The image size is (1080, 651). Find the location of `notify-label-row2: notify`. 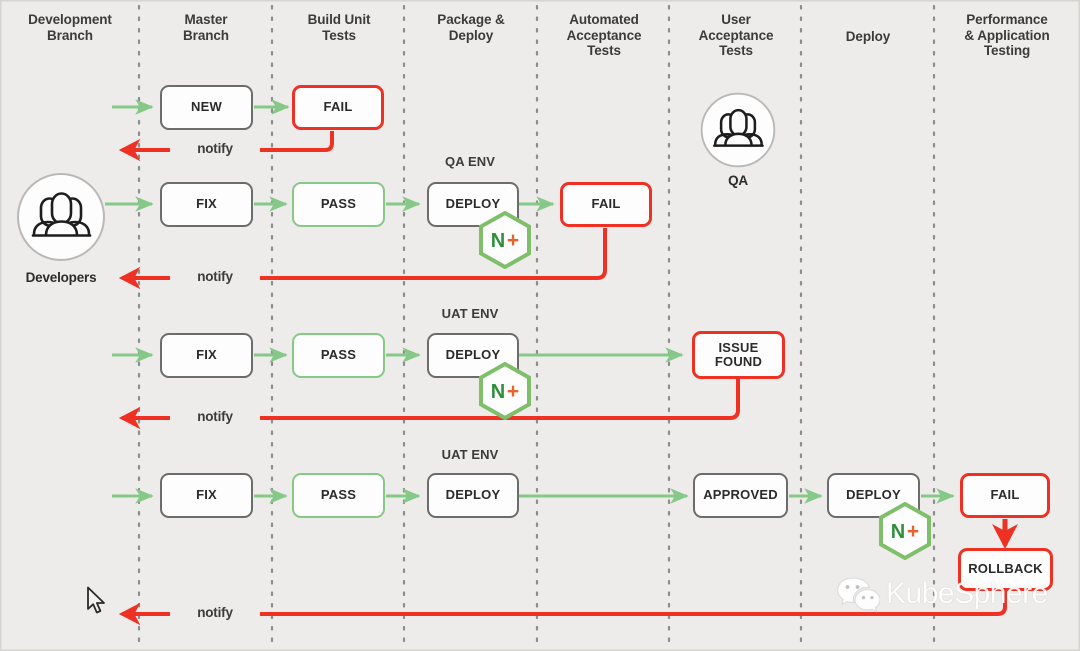

notify-label-row2: notify is located at coordinates (215, 276).